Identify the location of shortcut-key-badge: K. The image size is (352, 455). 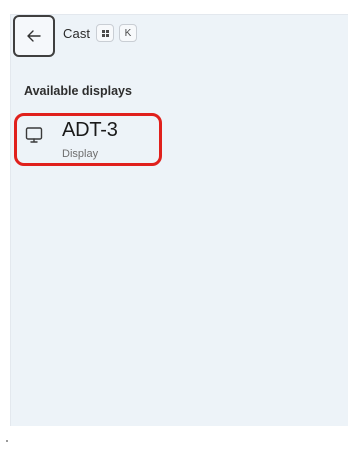
(128, 33).